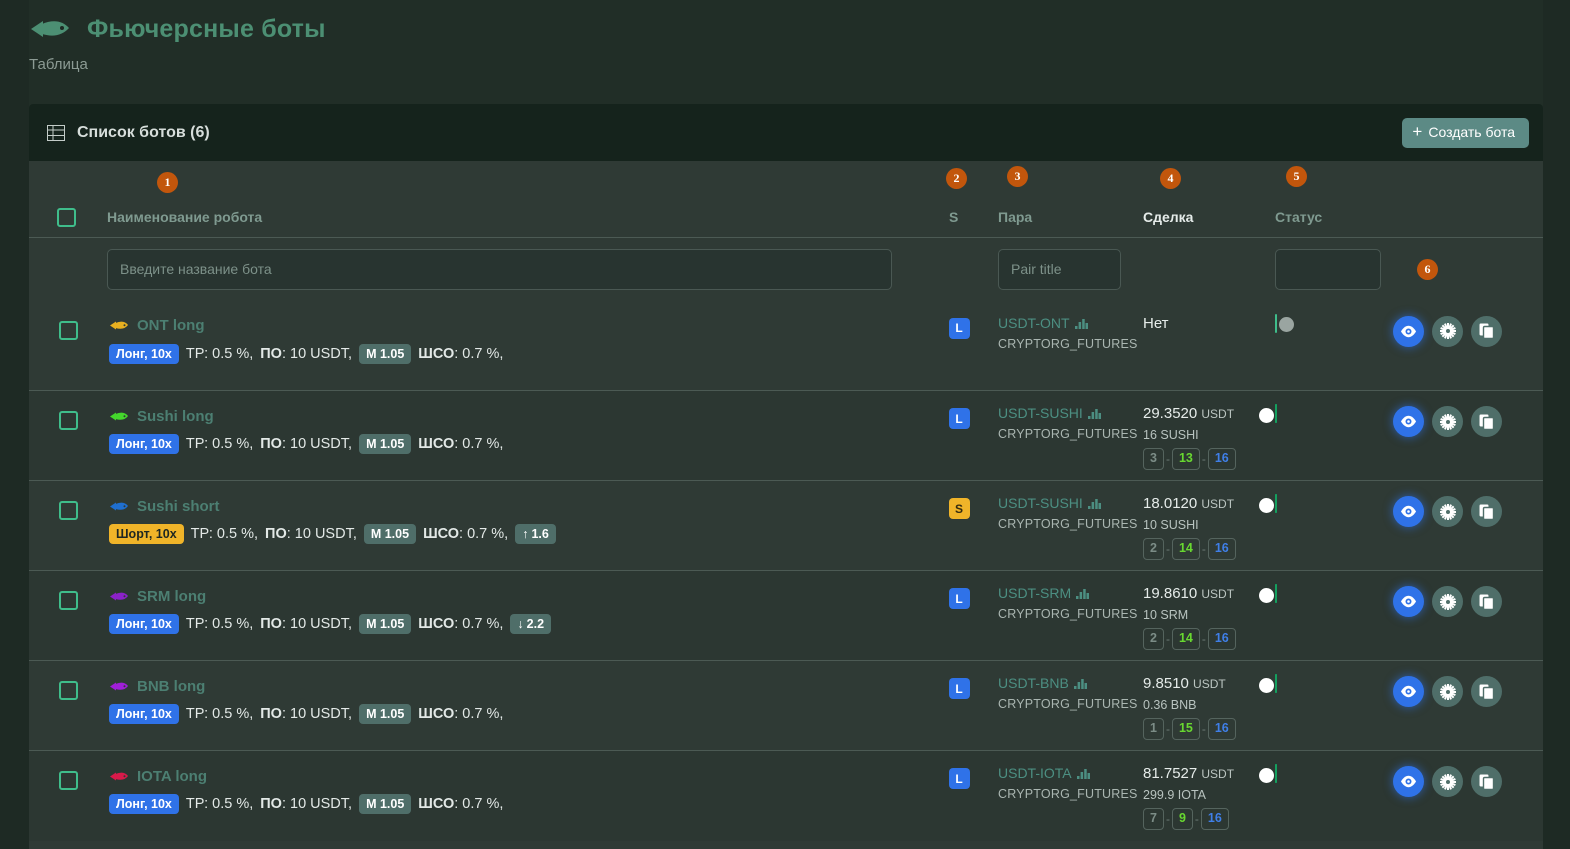 The image size is (1570, 849). I want to click on badge-1: 1, so click(167, 182).